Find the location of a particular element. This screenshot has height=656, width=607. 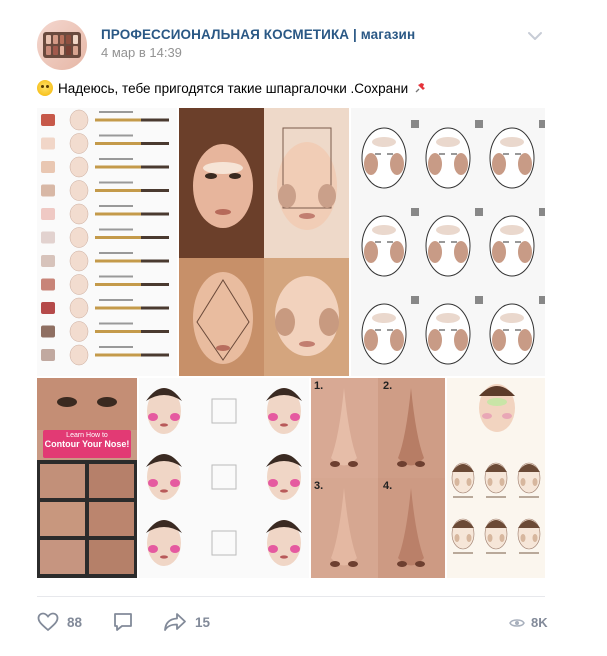

like-count: 88 is located at coordinates (75, 622).